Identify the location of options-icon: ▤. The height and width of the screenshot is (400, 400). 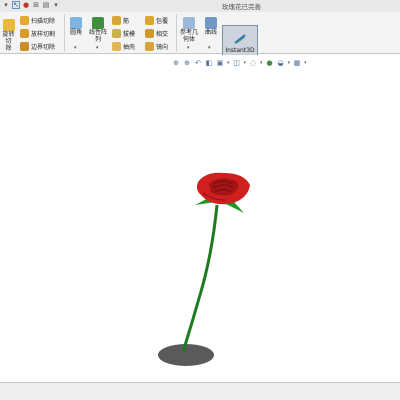
(46, 5).